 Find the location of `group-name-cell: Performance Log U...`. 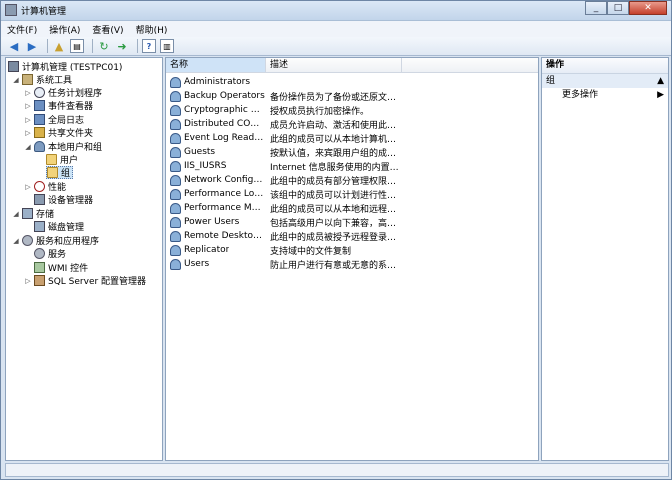

group-name-cell: Performance Log U... is located at coordinates (216, 194).